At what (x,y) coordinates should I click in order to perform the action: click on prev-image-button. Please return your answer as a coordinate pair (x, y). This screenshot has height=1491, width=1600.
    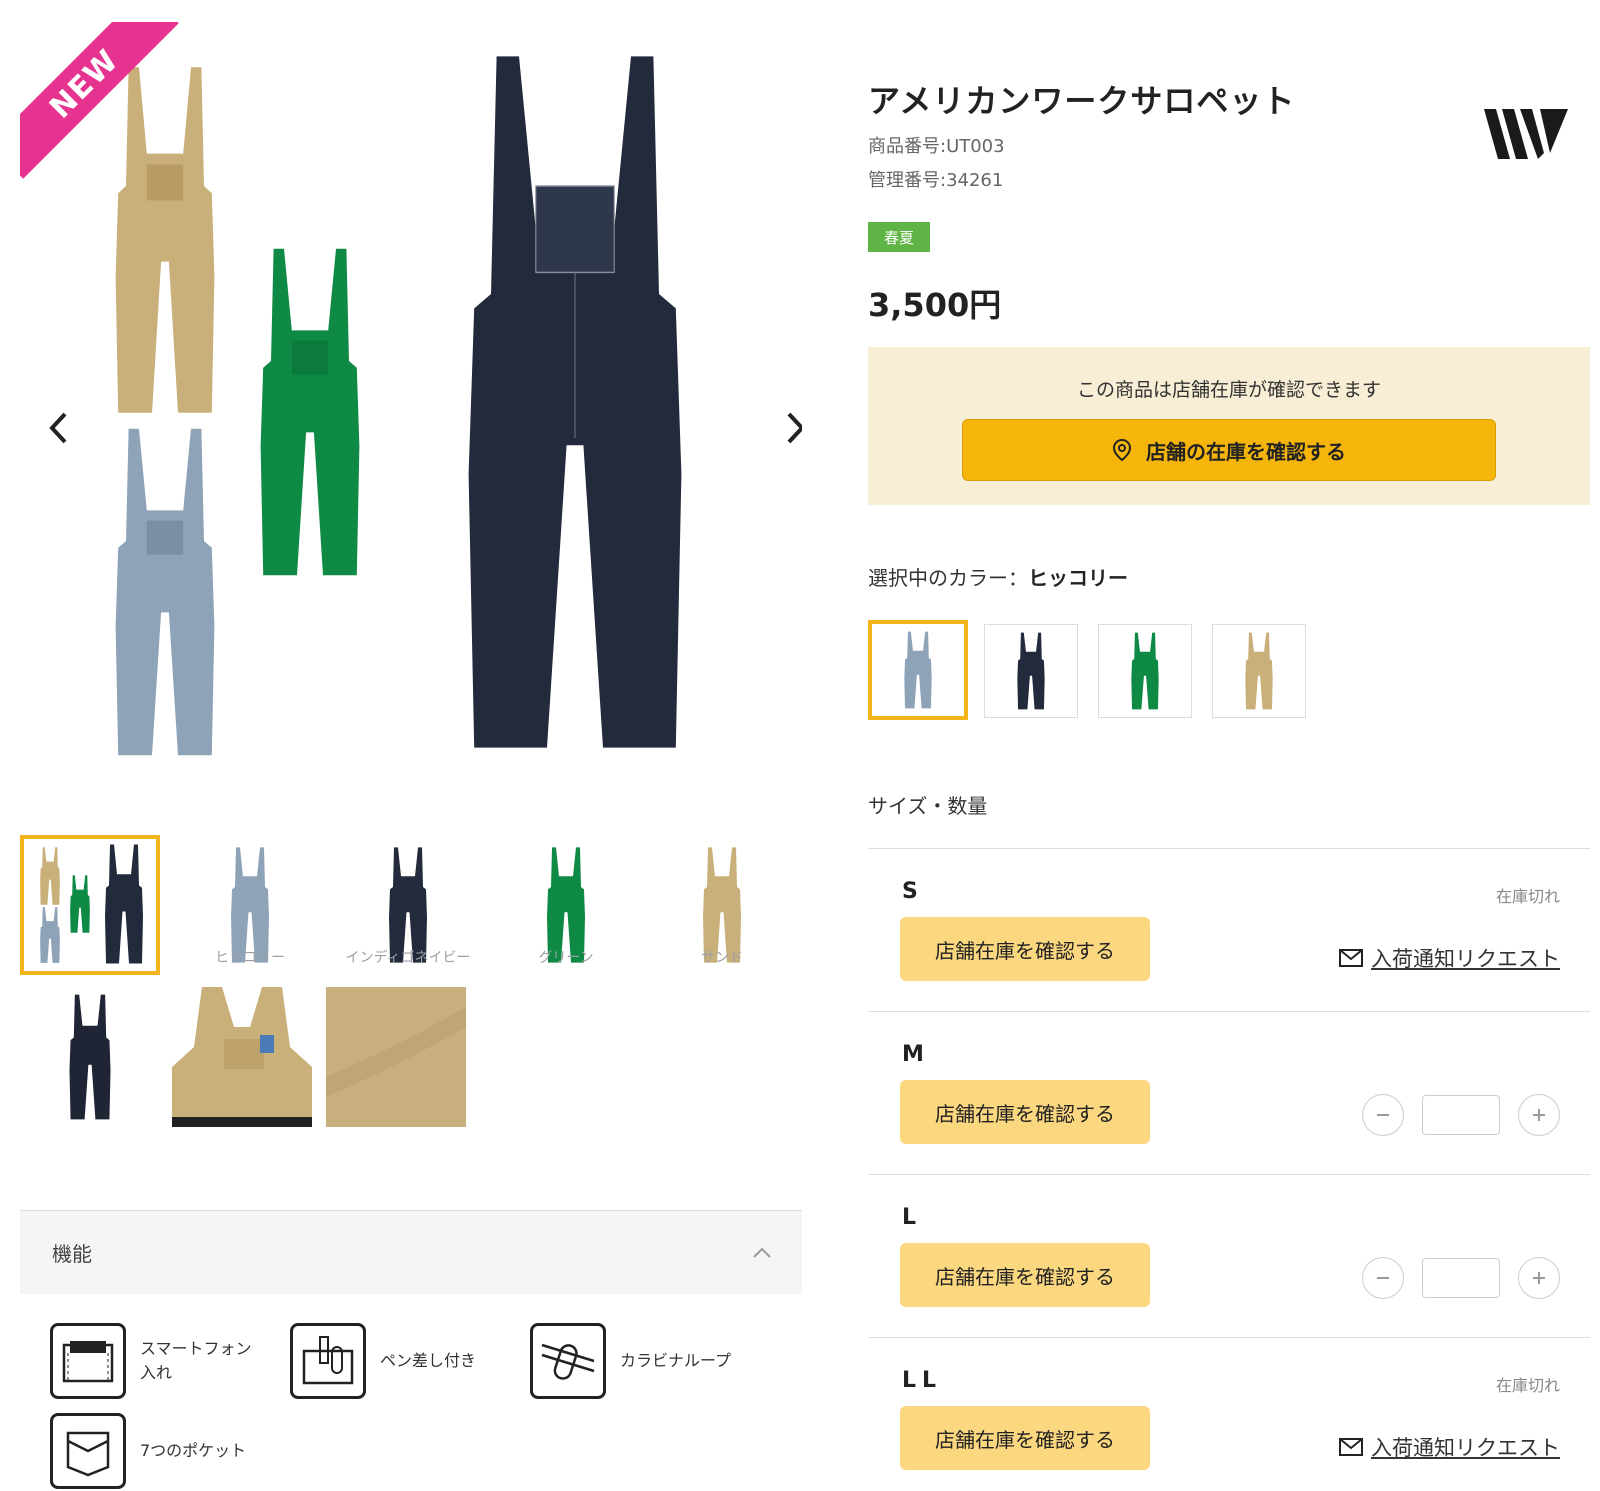
    Looking at the image, I should click on (58, 428).